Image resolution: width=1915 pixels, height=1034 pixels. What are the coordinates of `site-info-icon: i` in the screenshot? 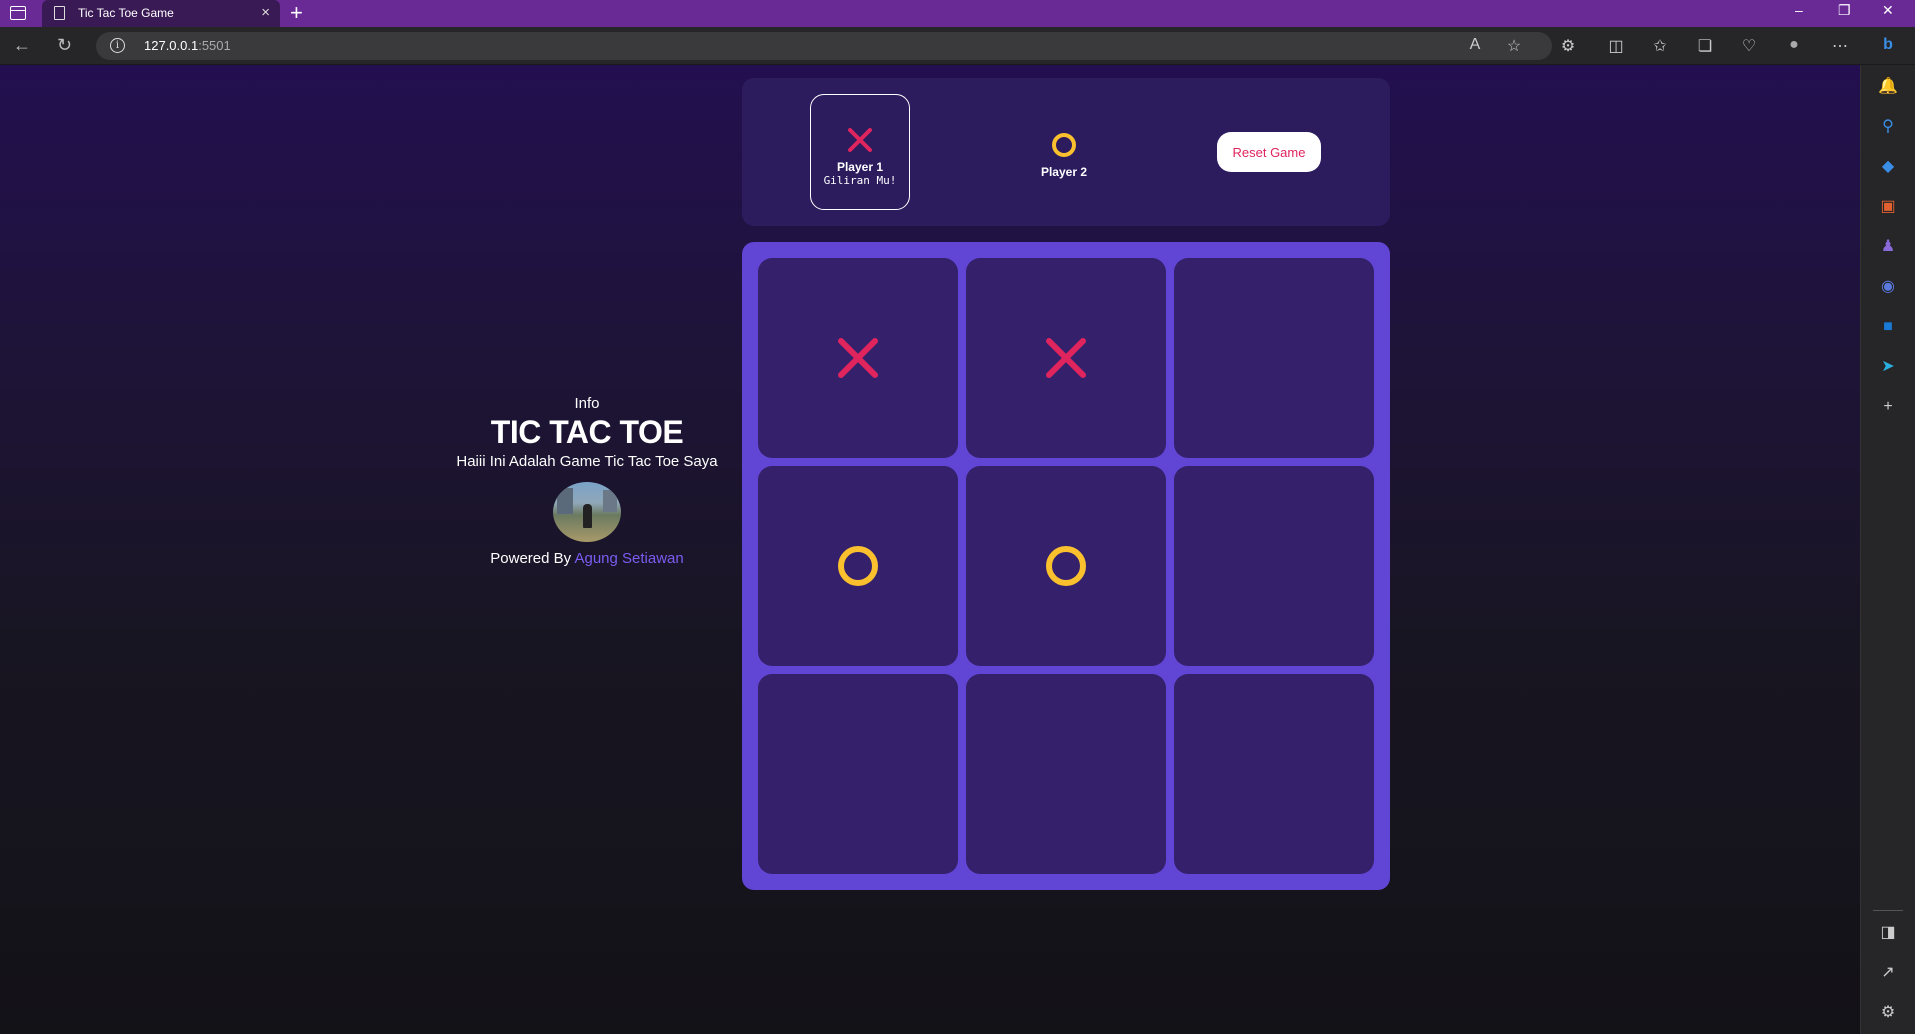 It's located at (117, 45).